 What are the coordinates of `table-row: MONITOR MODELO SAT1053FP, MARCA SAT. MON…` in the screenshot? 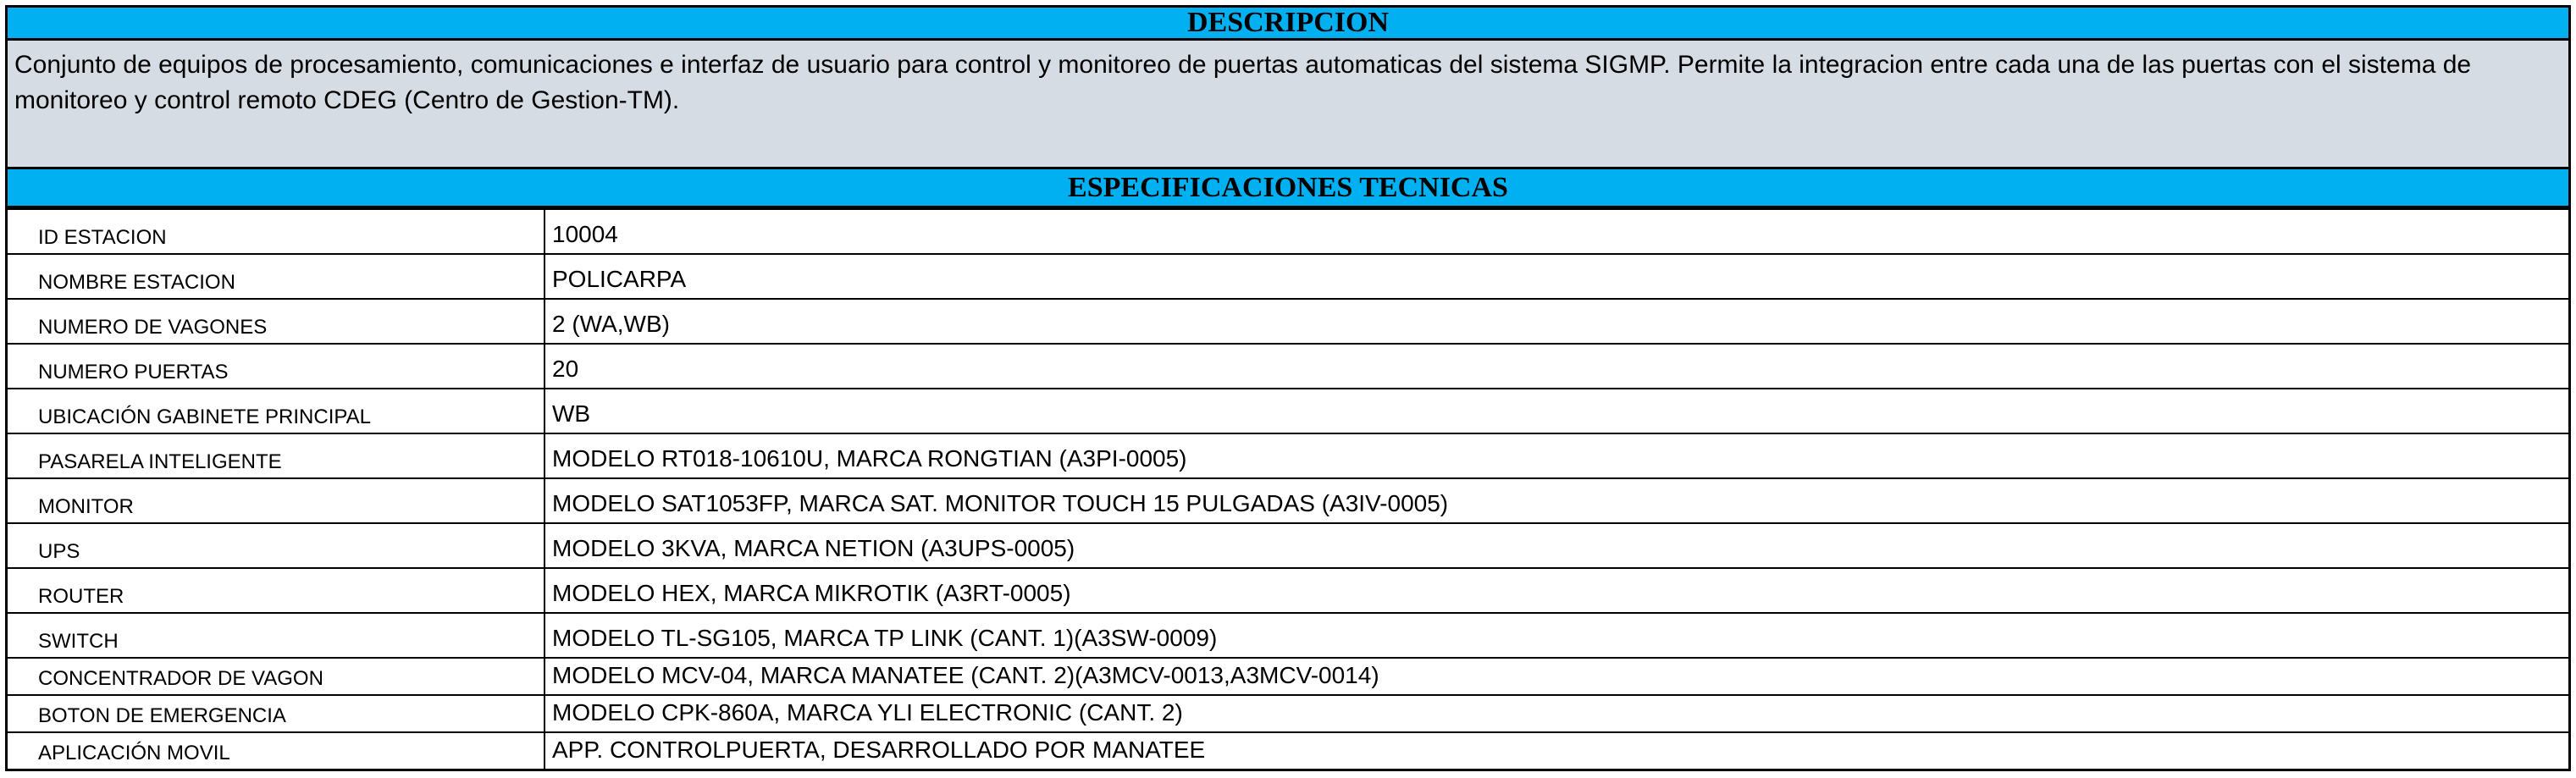 It's located at (1288, 500).